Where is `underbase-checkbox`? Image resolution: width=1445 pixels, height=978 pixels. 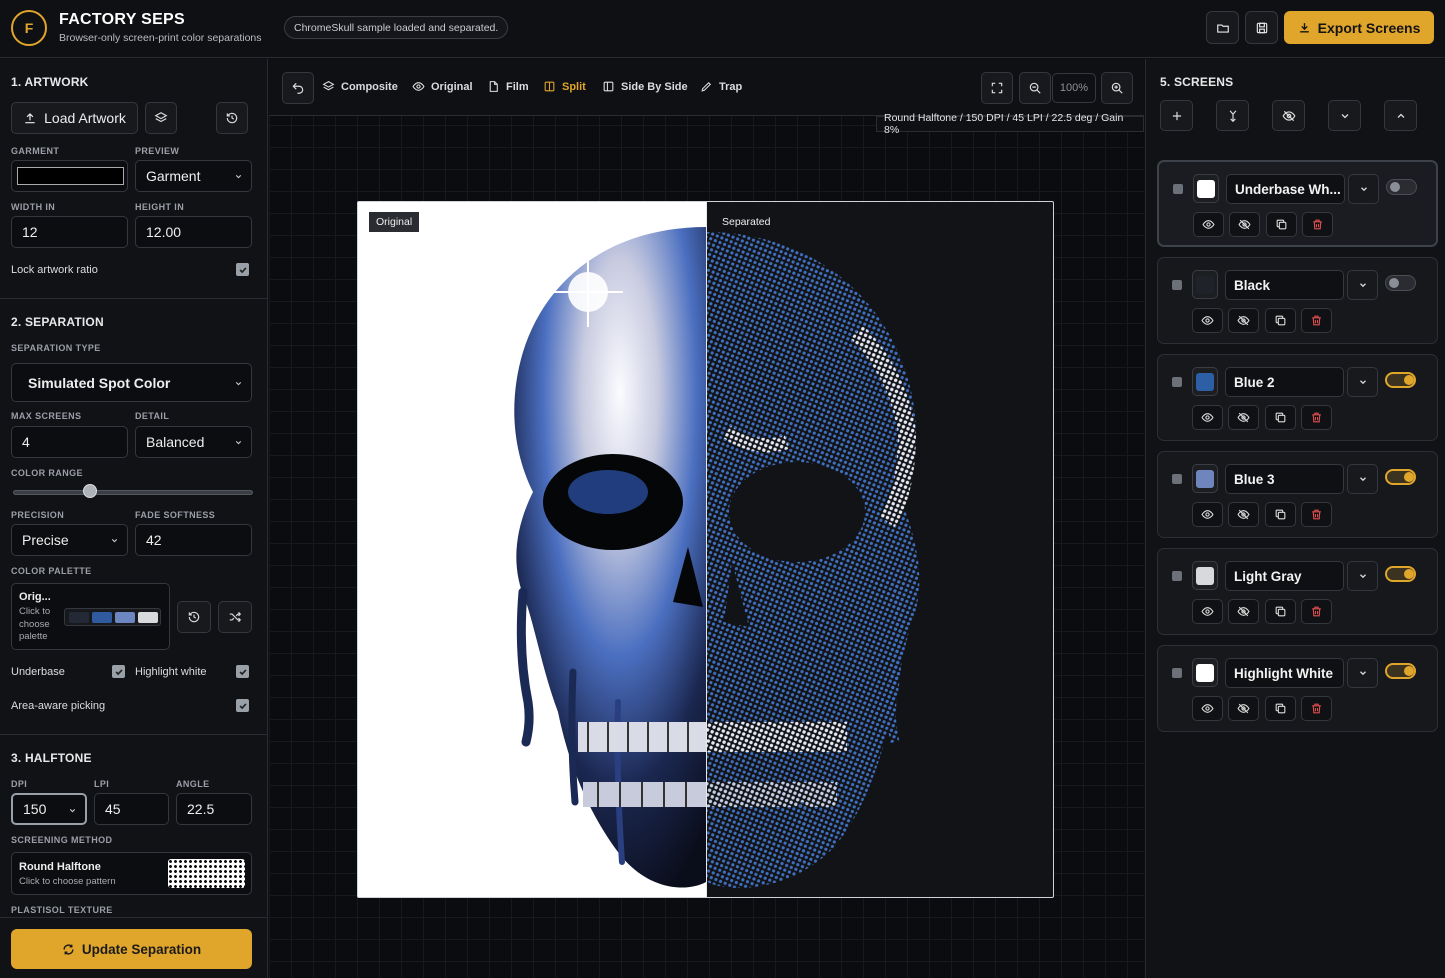
underbase-checkbox is located at coordinates (118, 671).